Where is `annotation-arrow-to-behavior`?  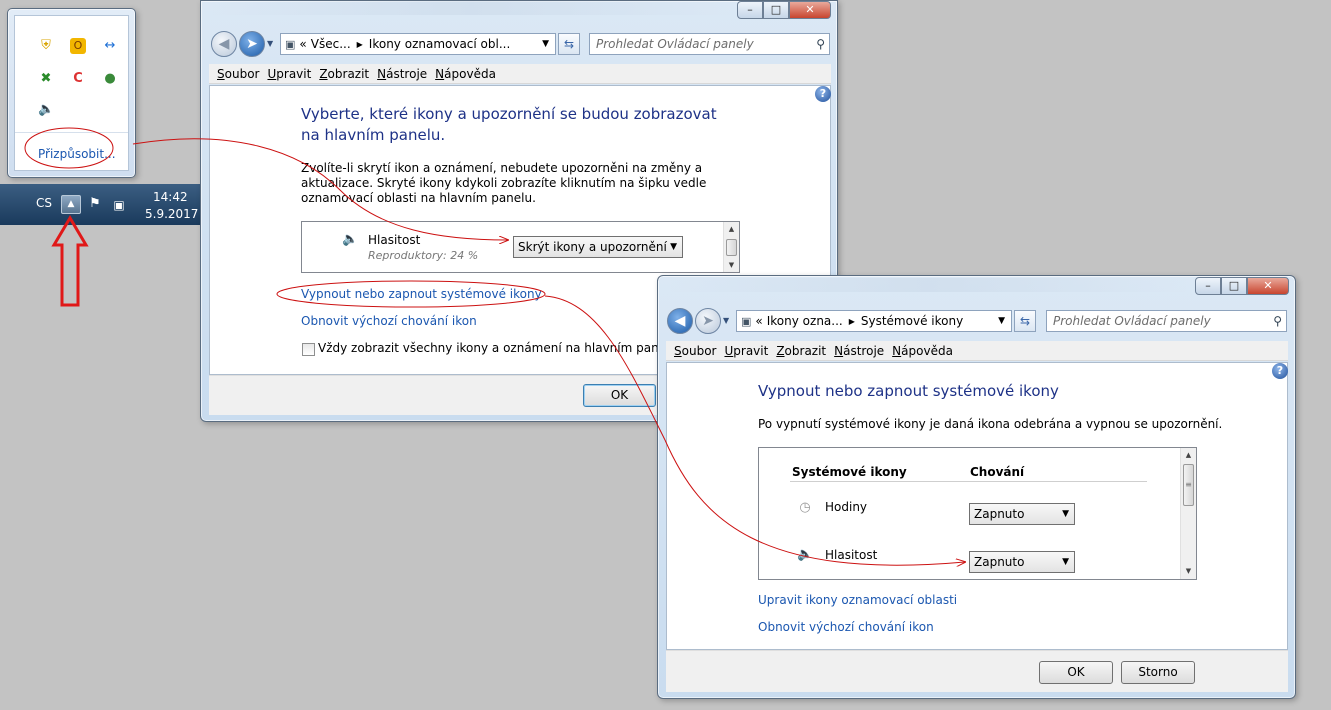 annotation-arrow-to-behavior is located at coordinates (320, 189).